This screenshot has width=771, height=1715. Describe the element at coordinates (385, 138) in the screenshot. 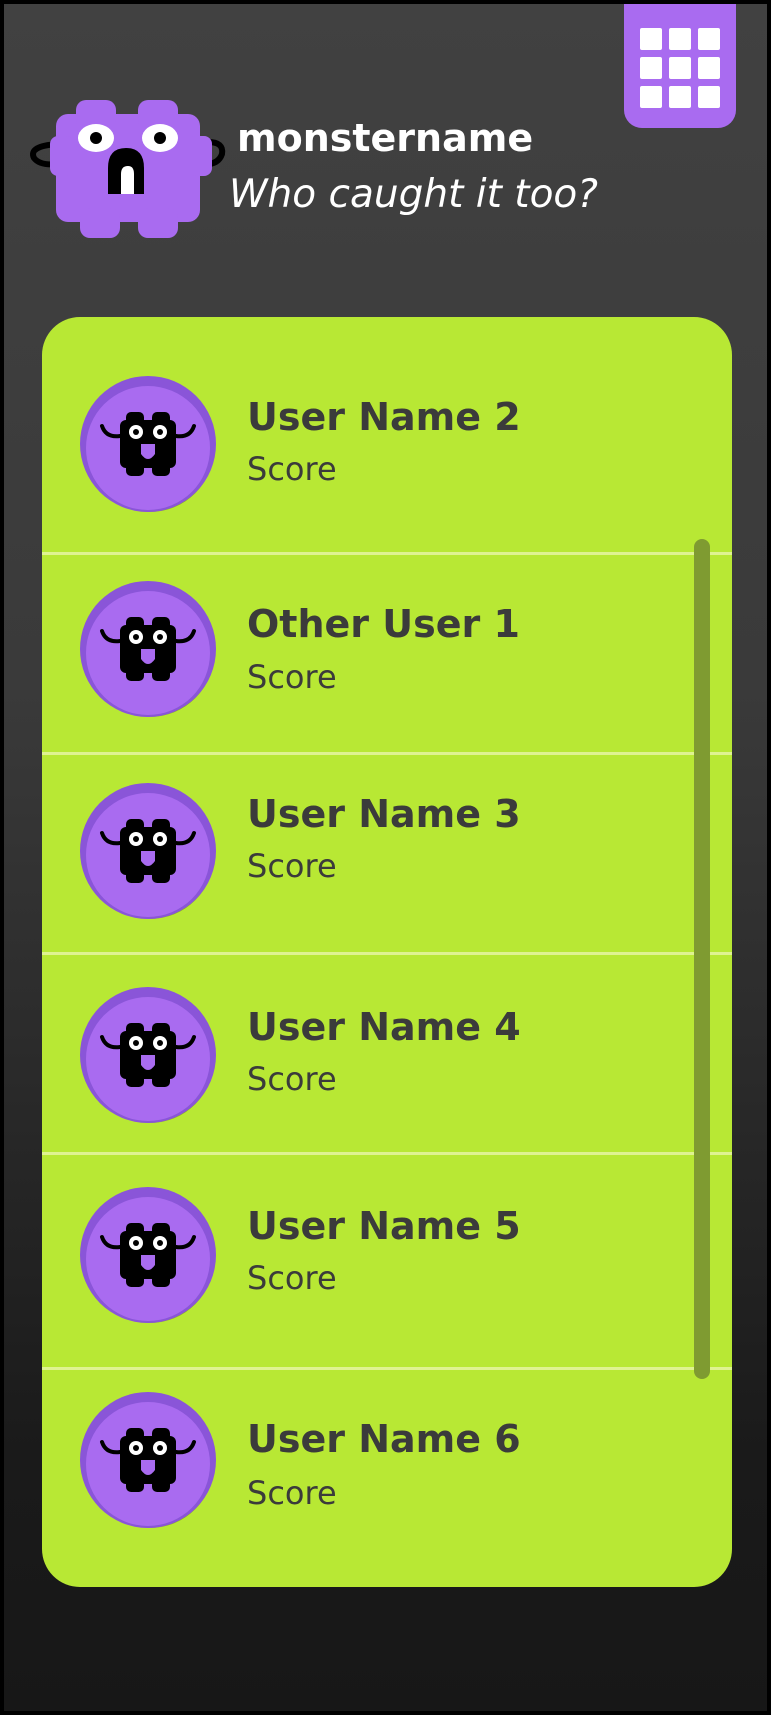

I see `monster-name: monstername` at that location.